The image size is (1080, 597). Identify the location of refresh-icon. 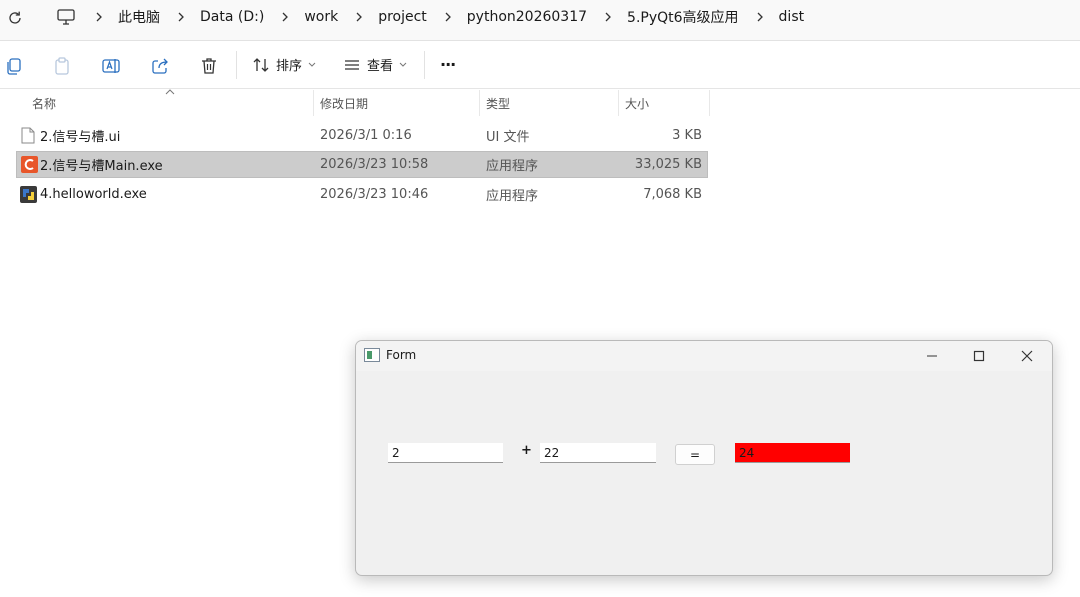
(15, 18).